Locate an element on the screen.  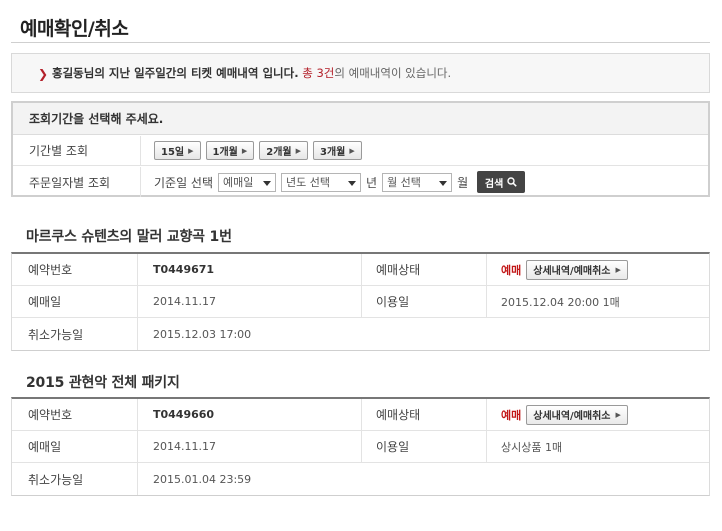
order-date-label: 주문일자별 조회 is located at coordinates (77, 182).